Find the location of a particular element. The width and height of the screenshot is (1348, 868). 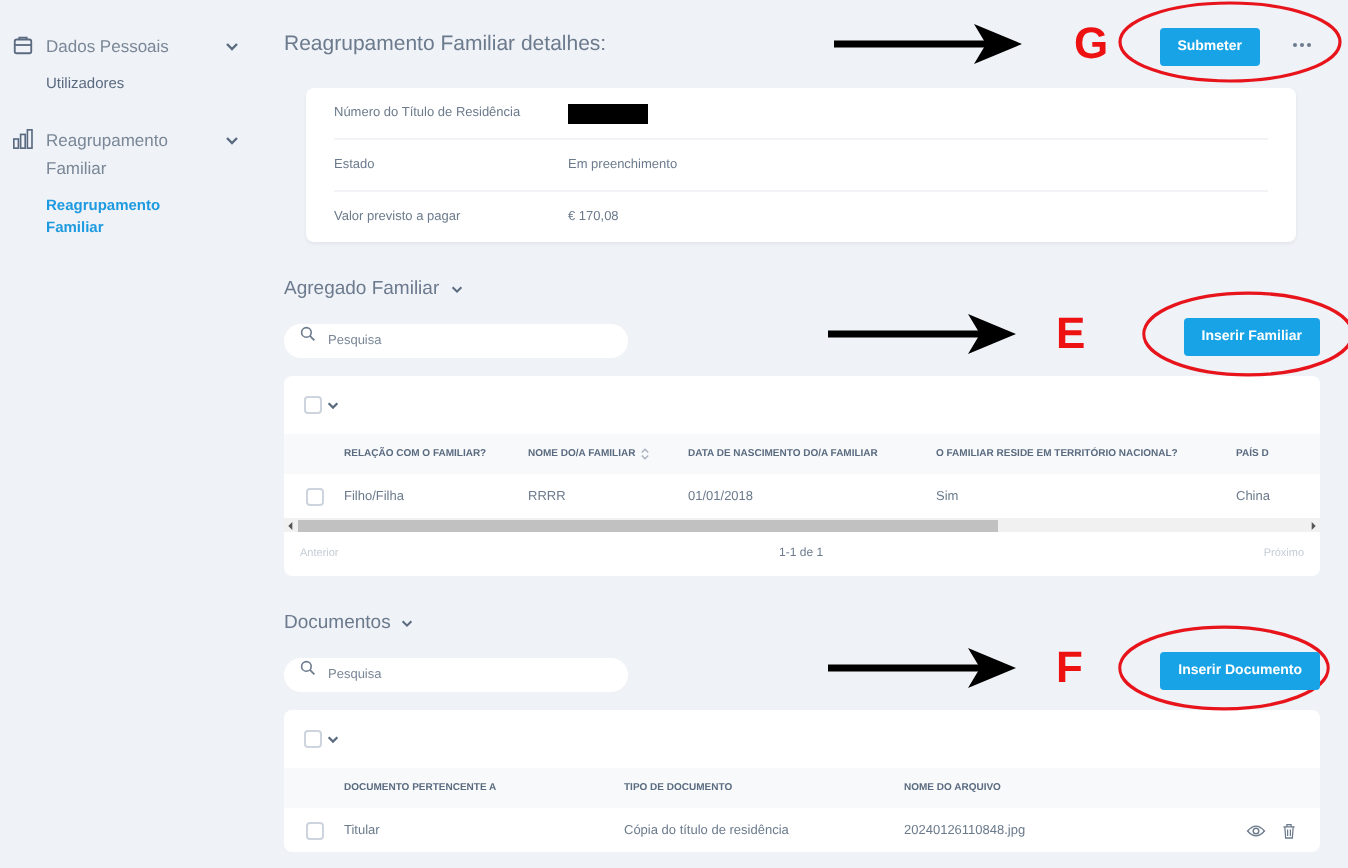

annotation-letter: E is located at coordinates (1071, 334).